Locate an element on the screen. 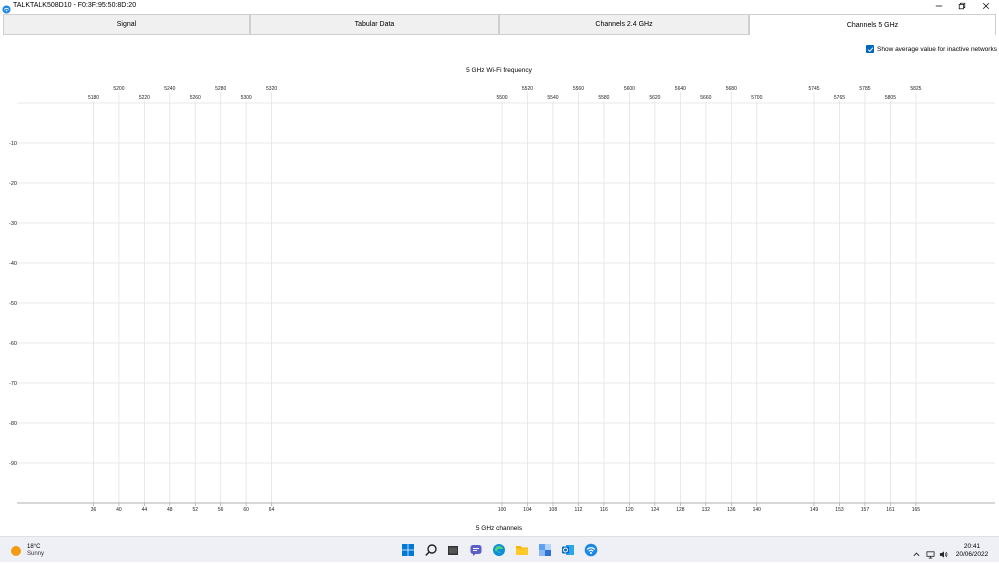 The image size is (999, 564). outlook-button is located at coordinates (568, 550).